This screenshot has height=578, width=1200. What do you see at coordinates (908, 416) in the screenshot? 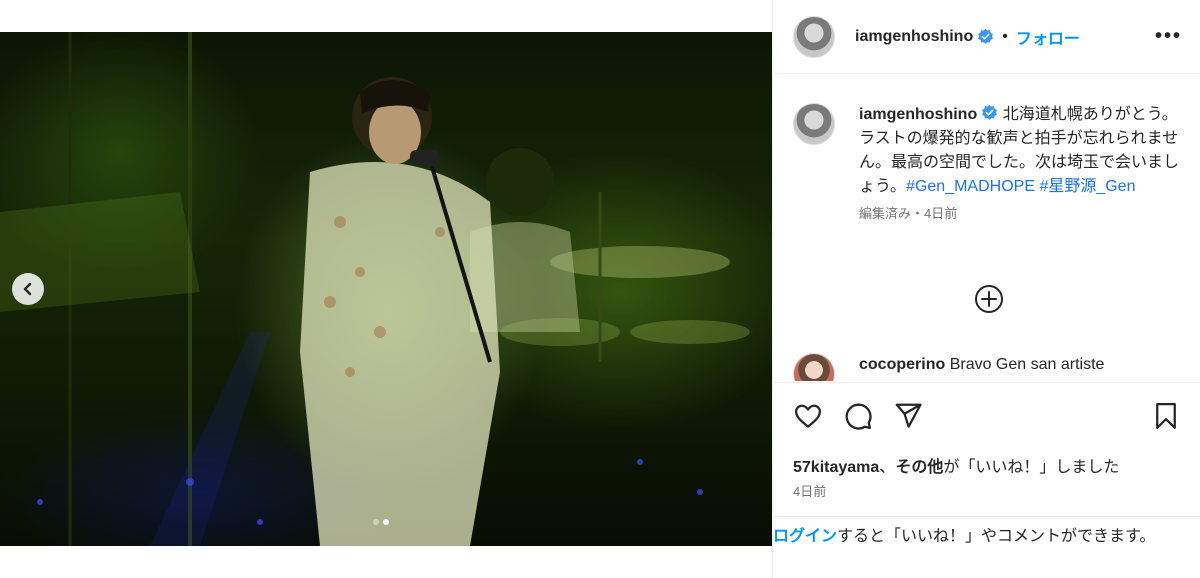
I see `share-icon` at bounding box center [908, 416].